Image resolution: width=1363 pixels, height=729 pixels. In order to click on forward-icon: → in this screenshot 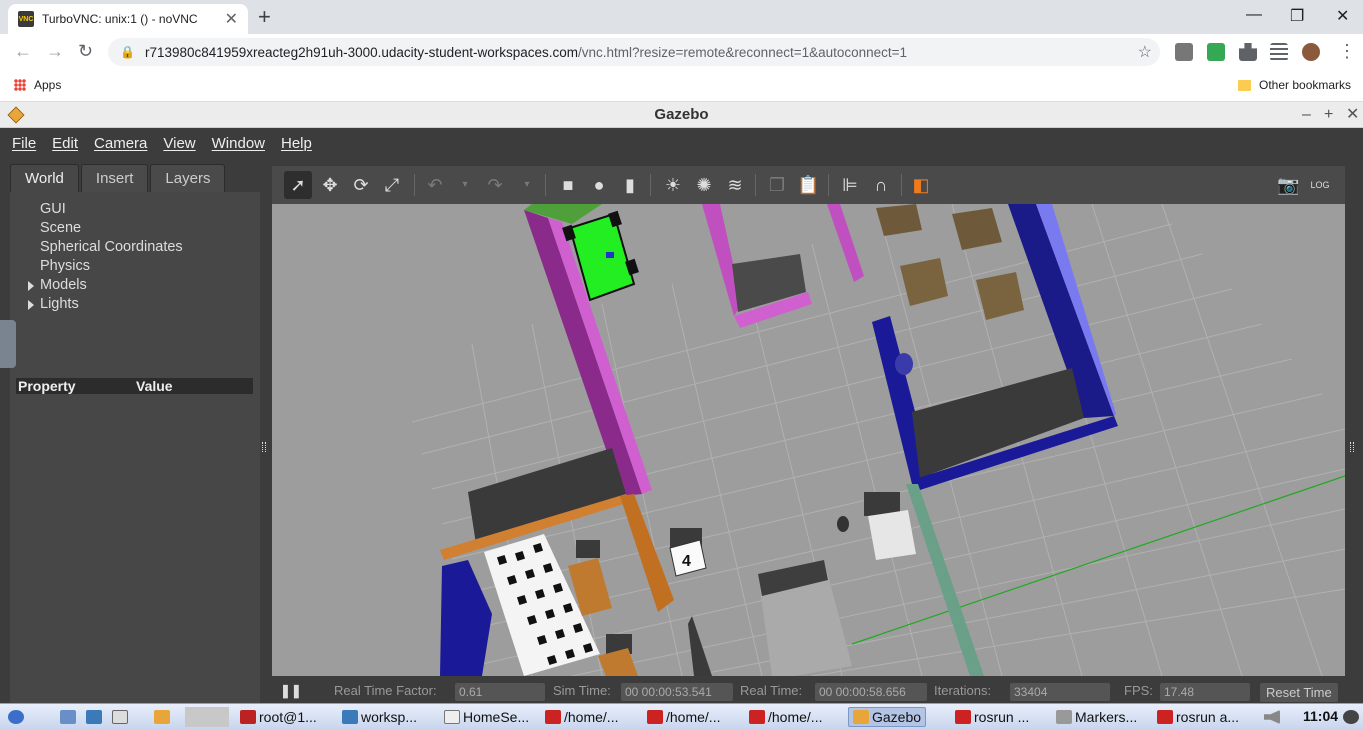, I will do `click(55, 51)`.